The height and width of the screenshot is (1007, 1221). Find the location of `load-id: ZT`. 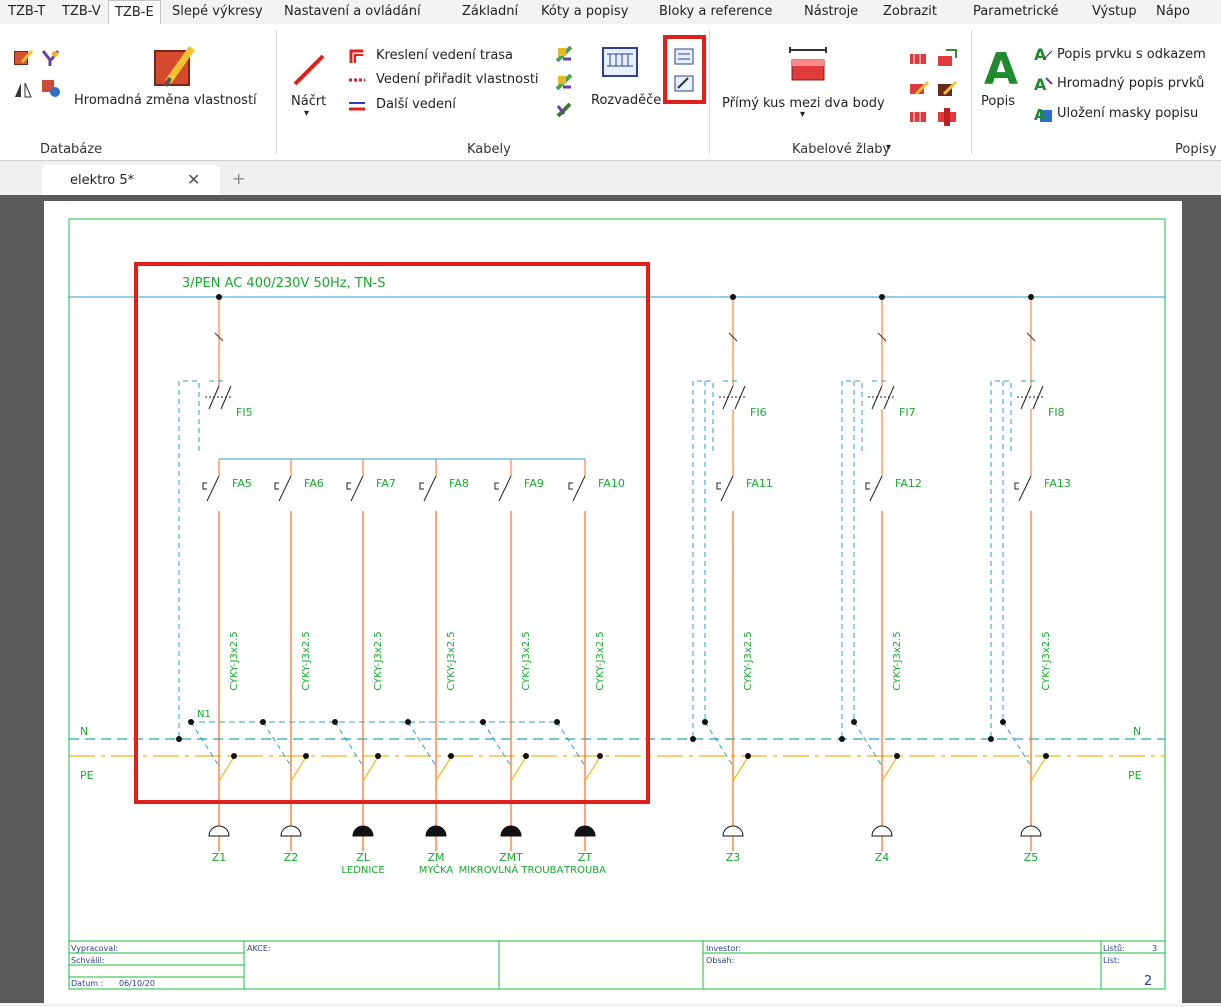

load-id: ZT is located at coordinates (585, 857).